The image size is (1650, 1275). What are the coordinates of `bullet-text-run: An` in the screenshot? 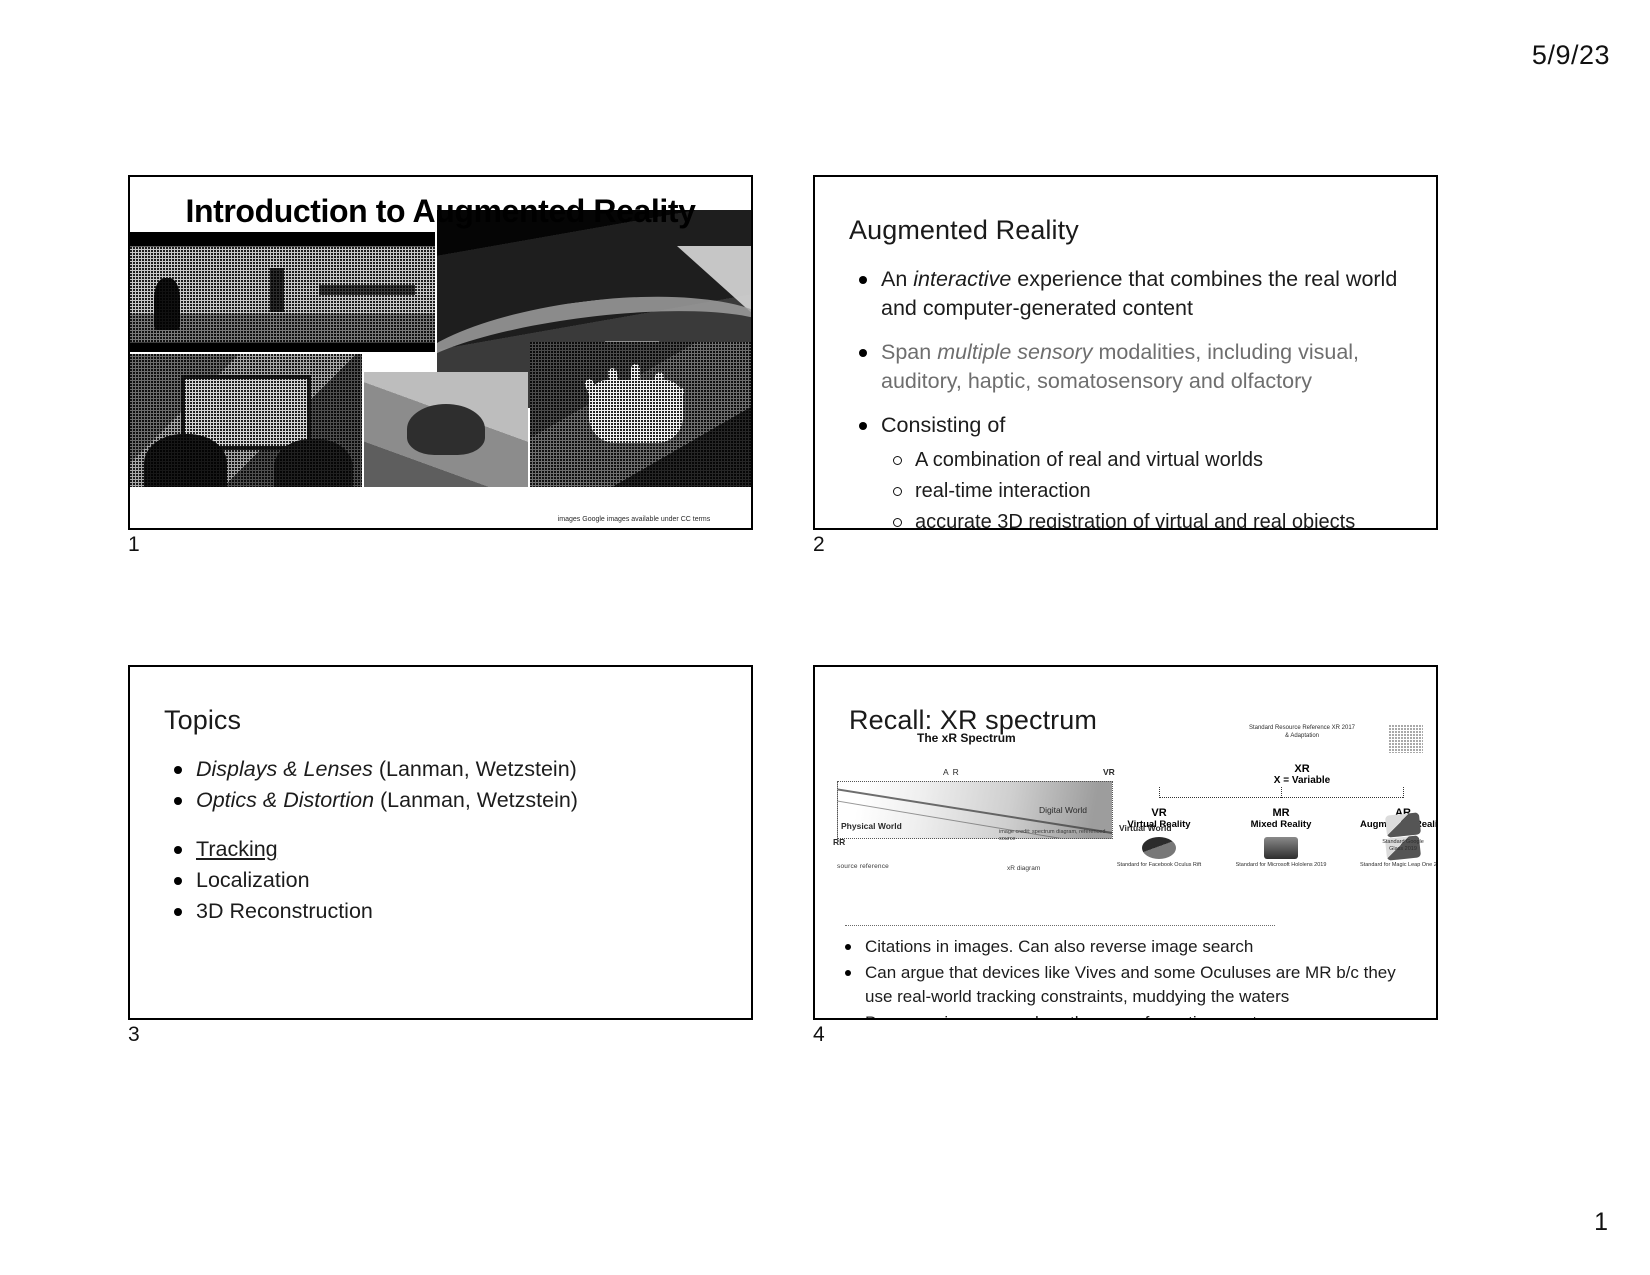 It's located at (897, 279).